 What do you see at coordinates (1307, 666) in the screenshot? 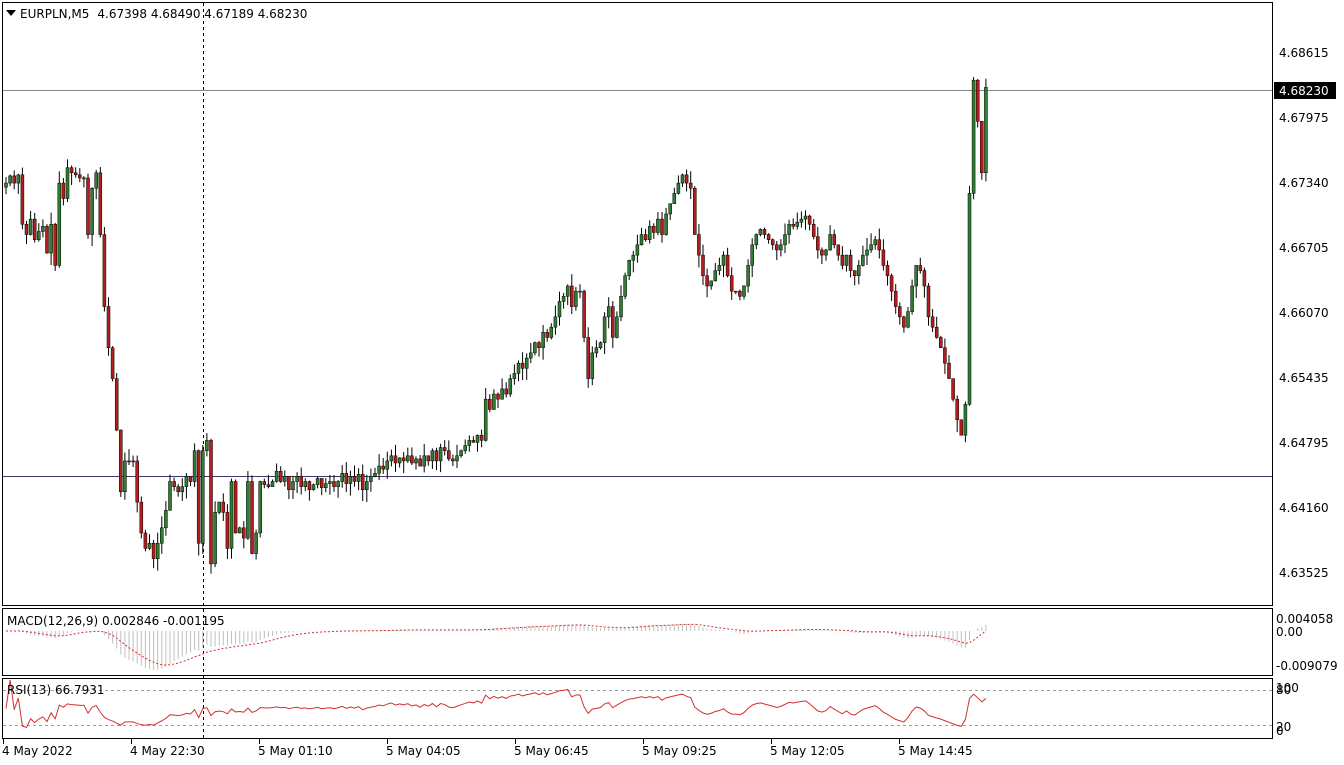
I see `macd-tick: -0.009079` at bounding box center [1307, 666].